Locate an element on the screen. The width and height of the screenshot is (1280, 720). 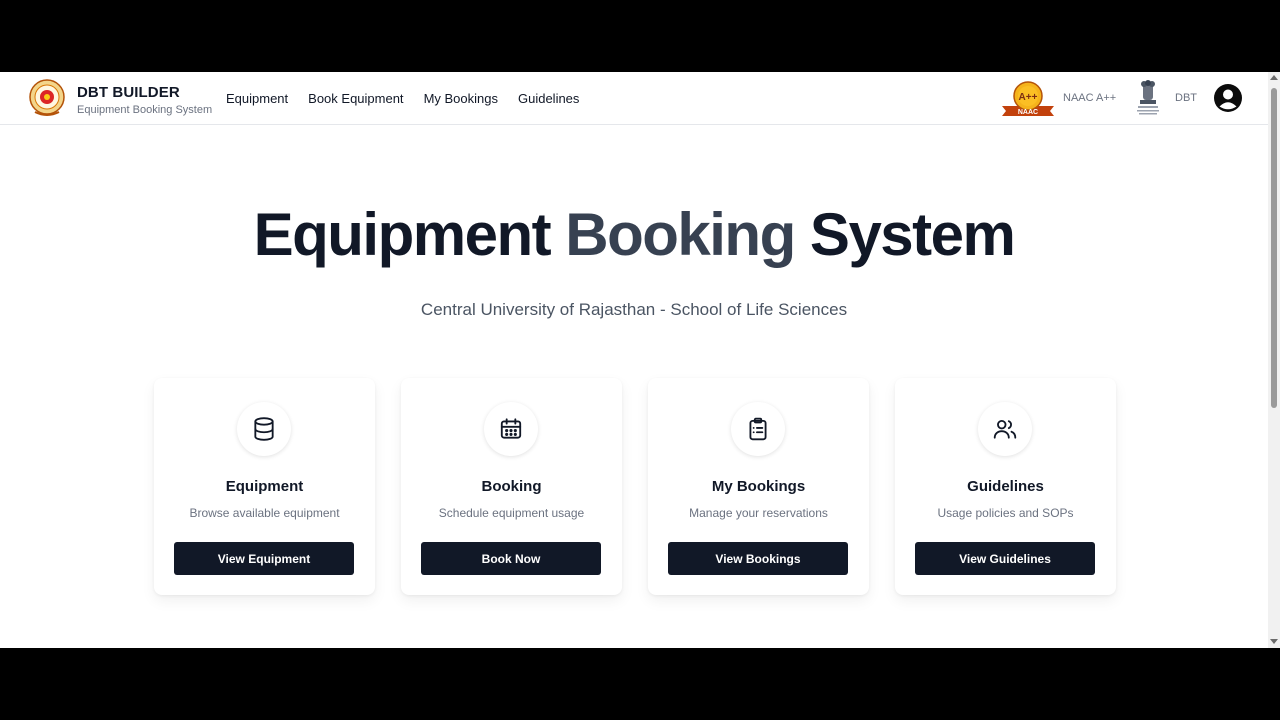
nav-equipment: Equipment is located at coordinates (257, 98).